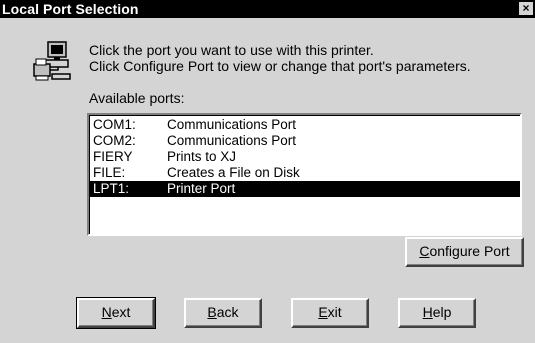 The image size is (535, 343). I want to click on port-description: Prints to XJ, so click(202, 156).